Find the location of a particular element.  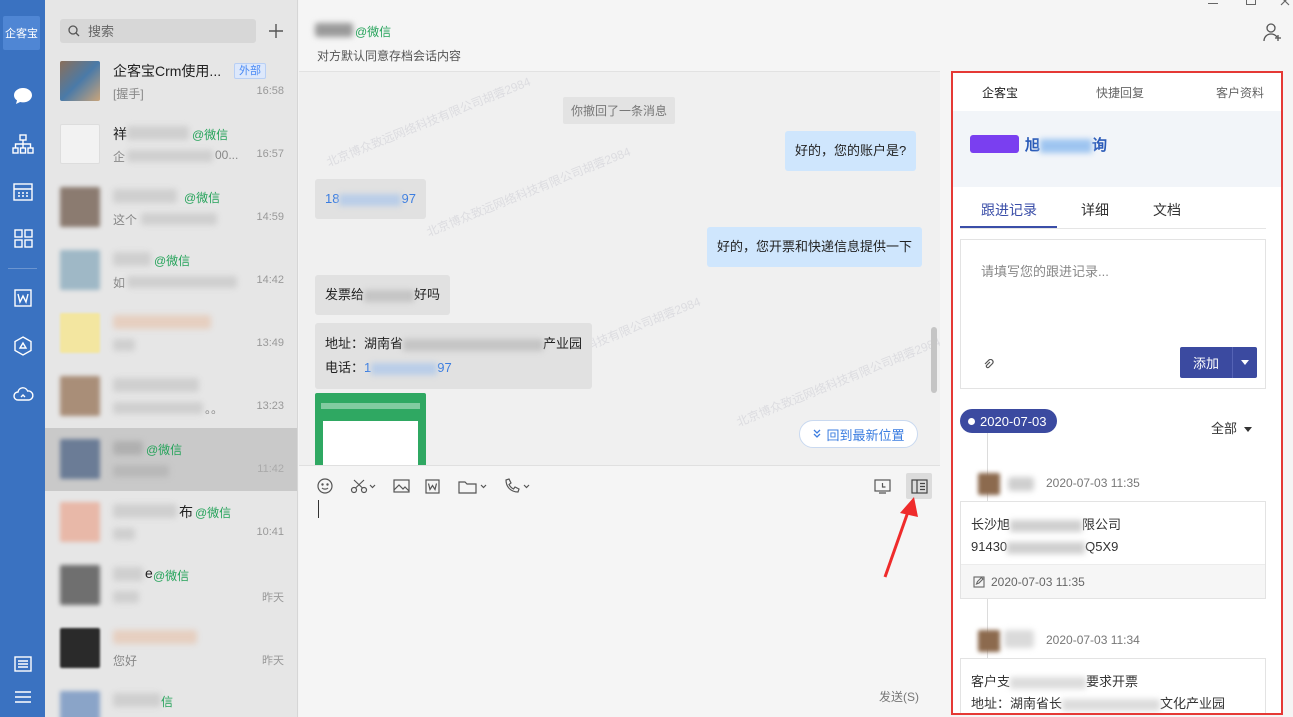

tab-details: 详细 is located at coordinates (1095, 210).